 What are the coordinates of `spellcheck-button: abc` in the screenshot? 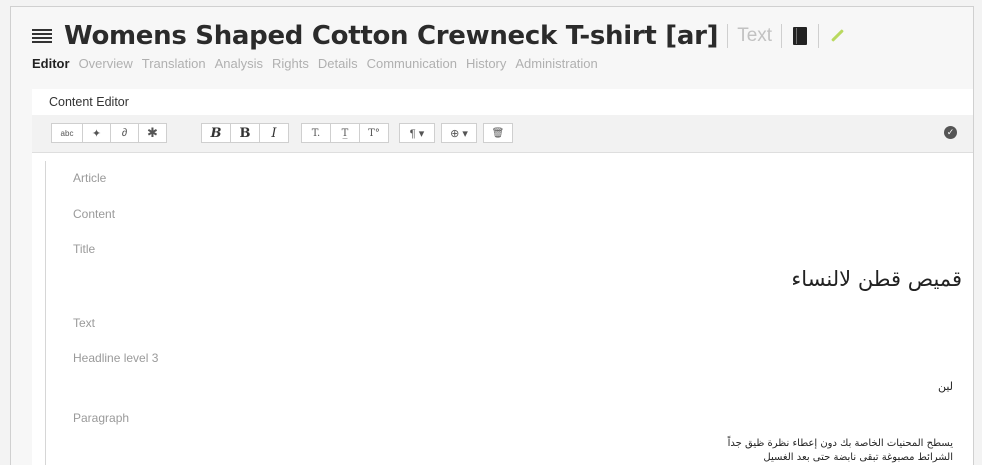 It's located at (67, 133).